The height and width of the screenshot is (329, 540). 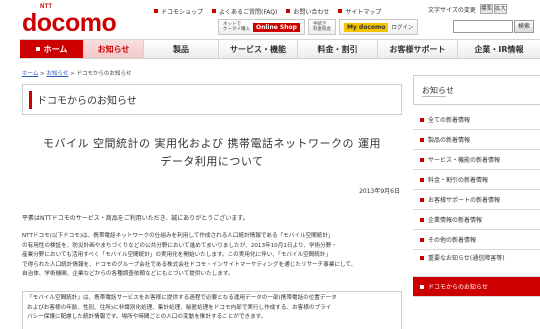 What do you see at coordinates (104, 74) in the screenshot?
I see `breadcrumb-current: ドコモからのお知らせ` at bounding box center [104, 74].